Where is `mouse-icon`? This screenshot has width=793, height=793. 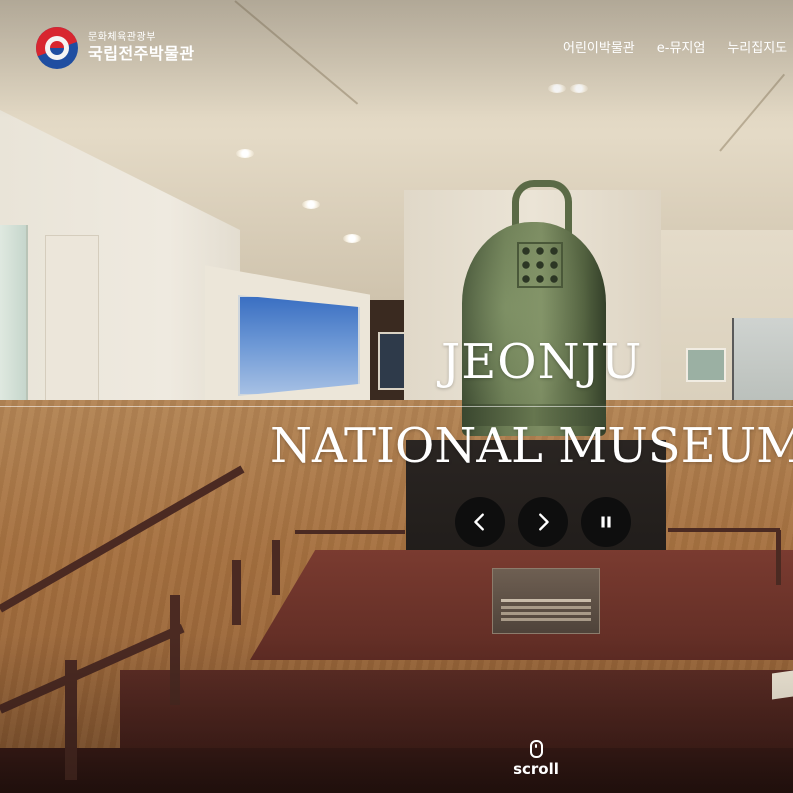 mouse-icon is located at coordinates (536, 749).